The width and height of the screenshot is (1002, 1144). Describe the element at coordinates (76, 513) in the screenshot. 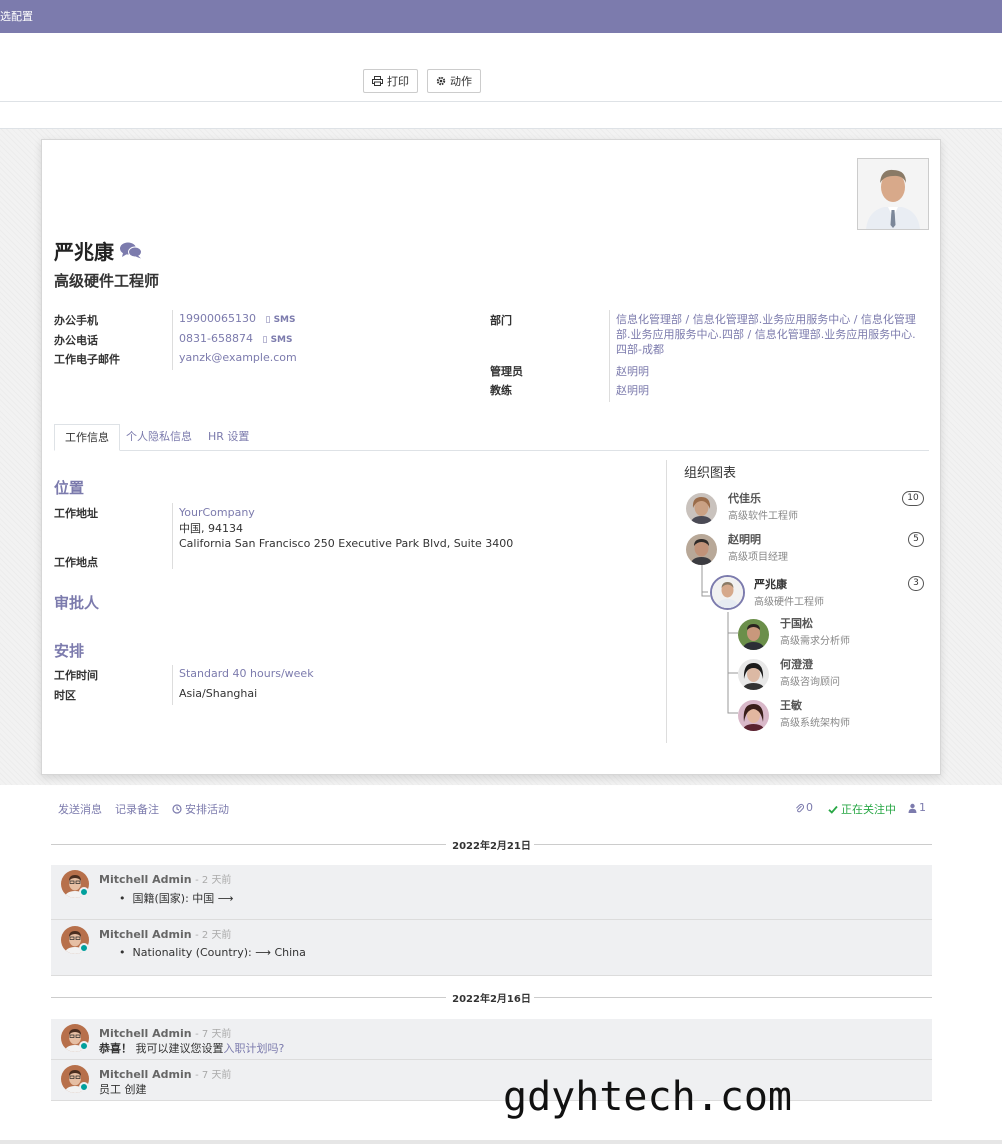

I see `work-address-label: 工作地址` at that location.